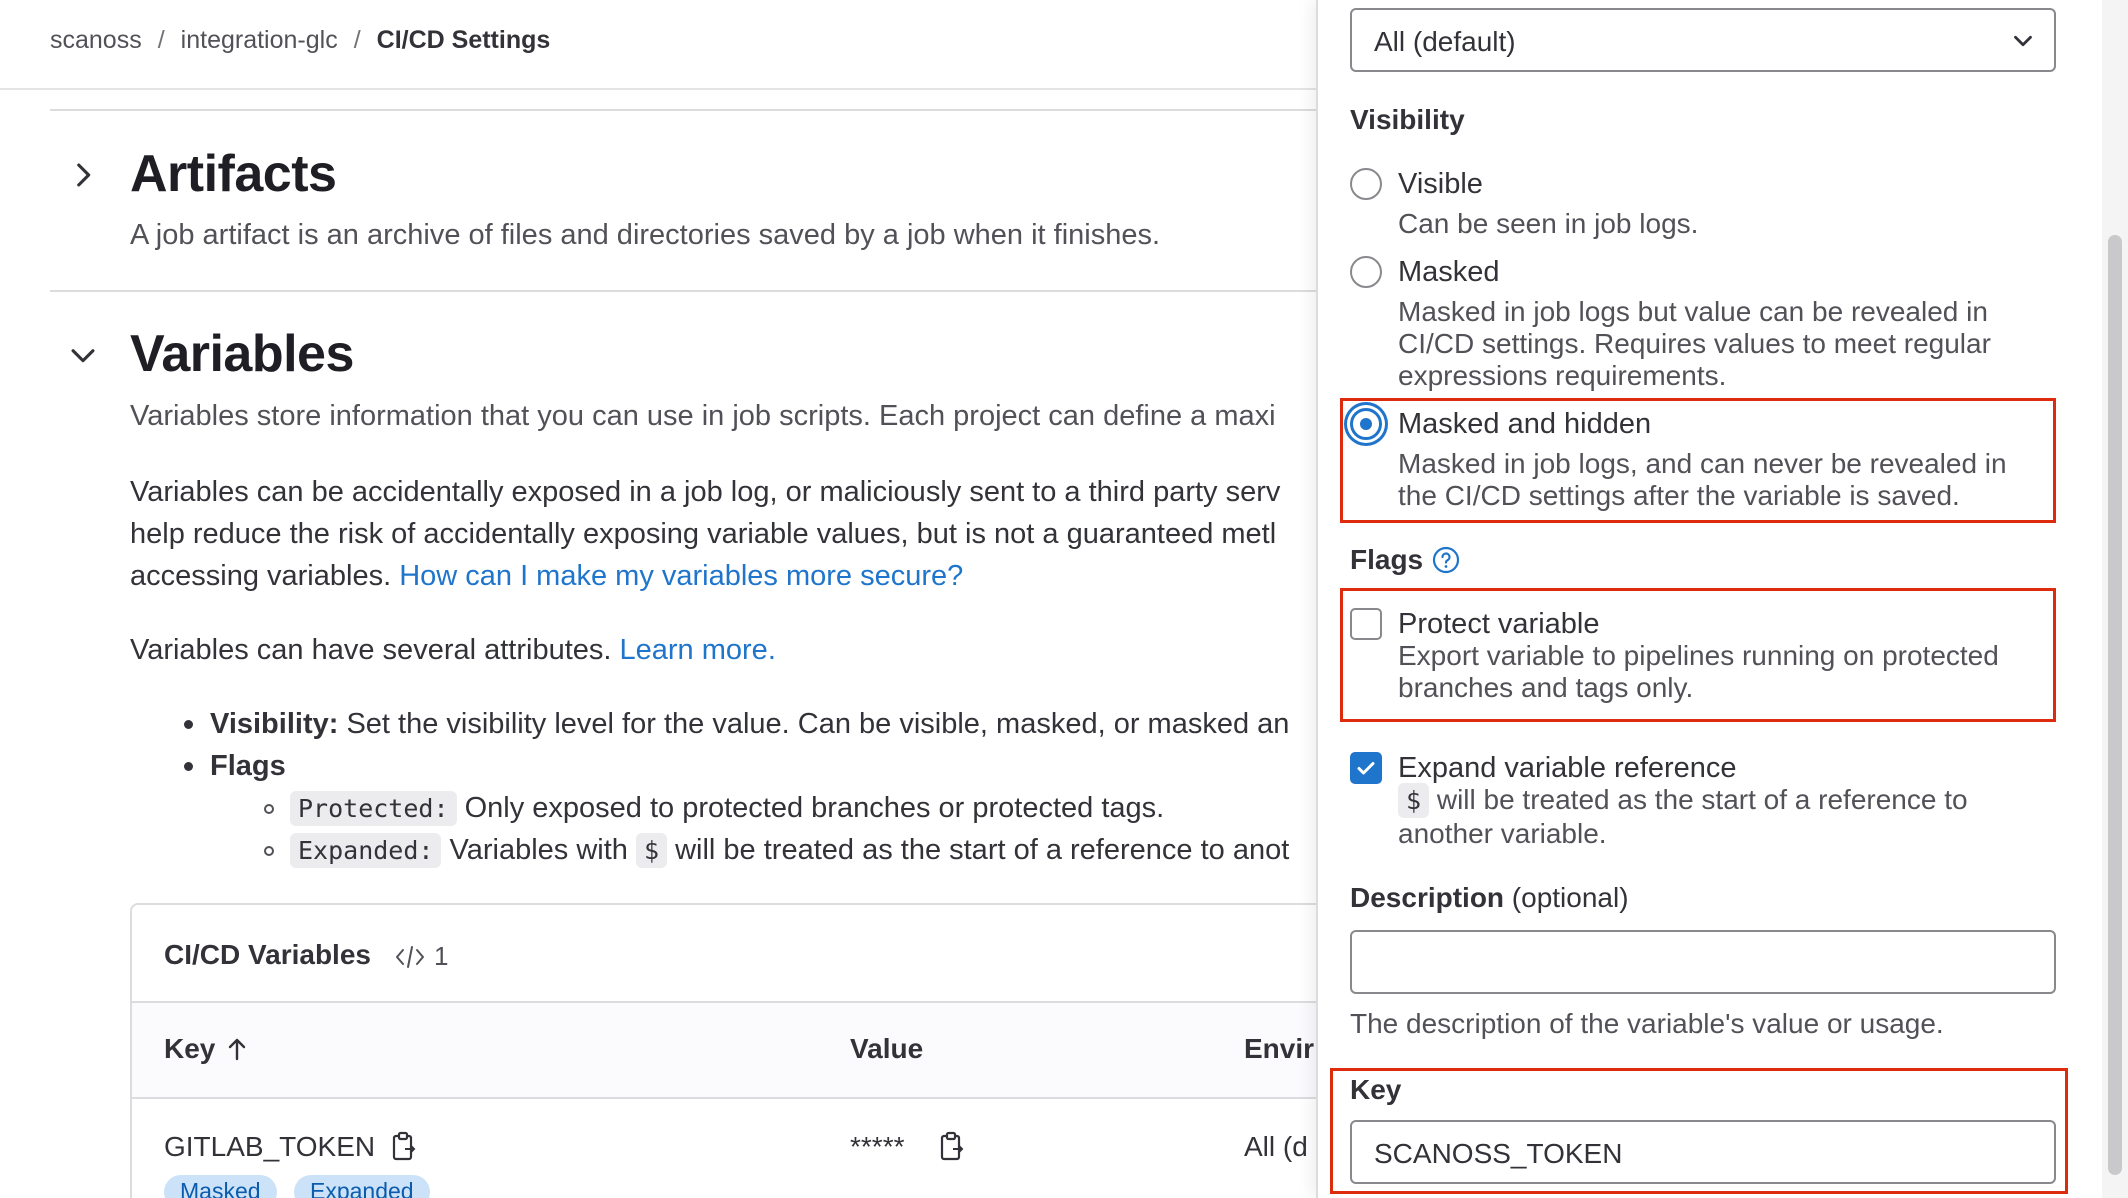 The height and width of the screenshot is (1198, 2128). I want to click on breadcrumb-item-project: integration-glc, so click(259, 40).